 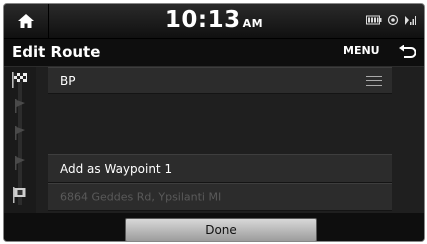 I want to click on time-text: 10:13, so click(x=202, y=20).